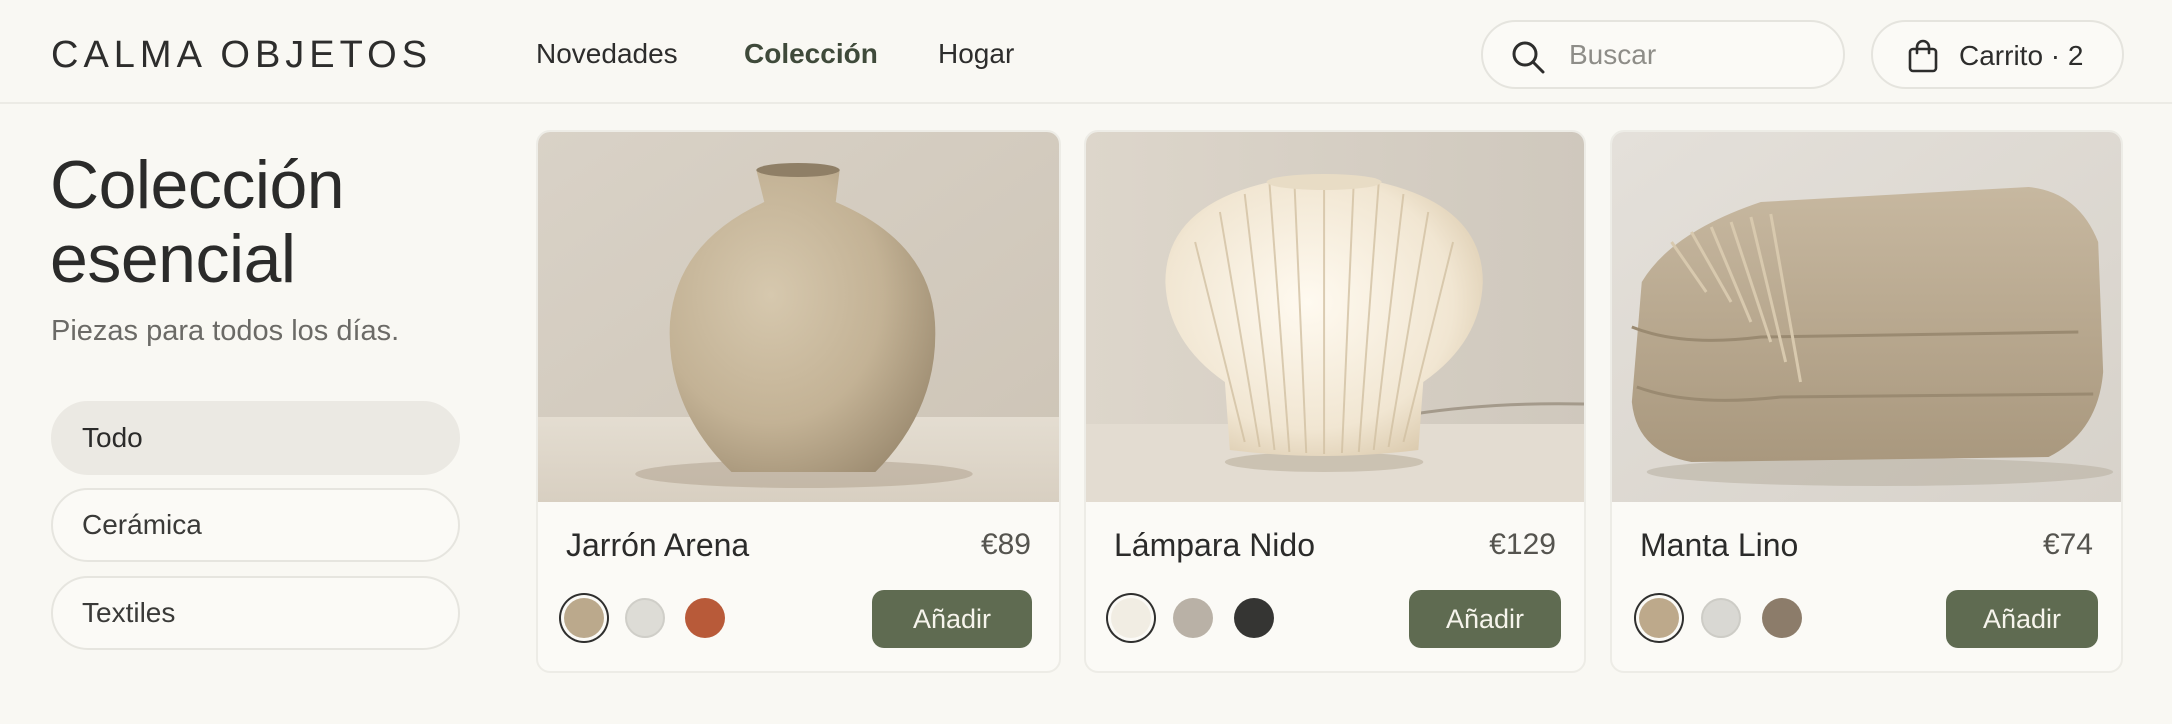 The height and width of the screenshot is (724, 2172). I want to click on color-swatch-niebla, so click(1721, 618).